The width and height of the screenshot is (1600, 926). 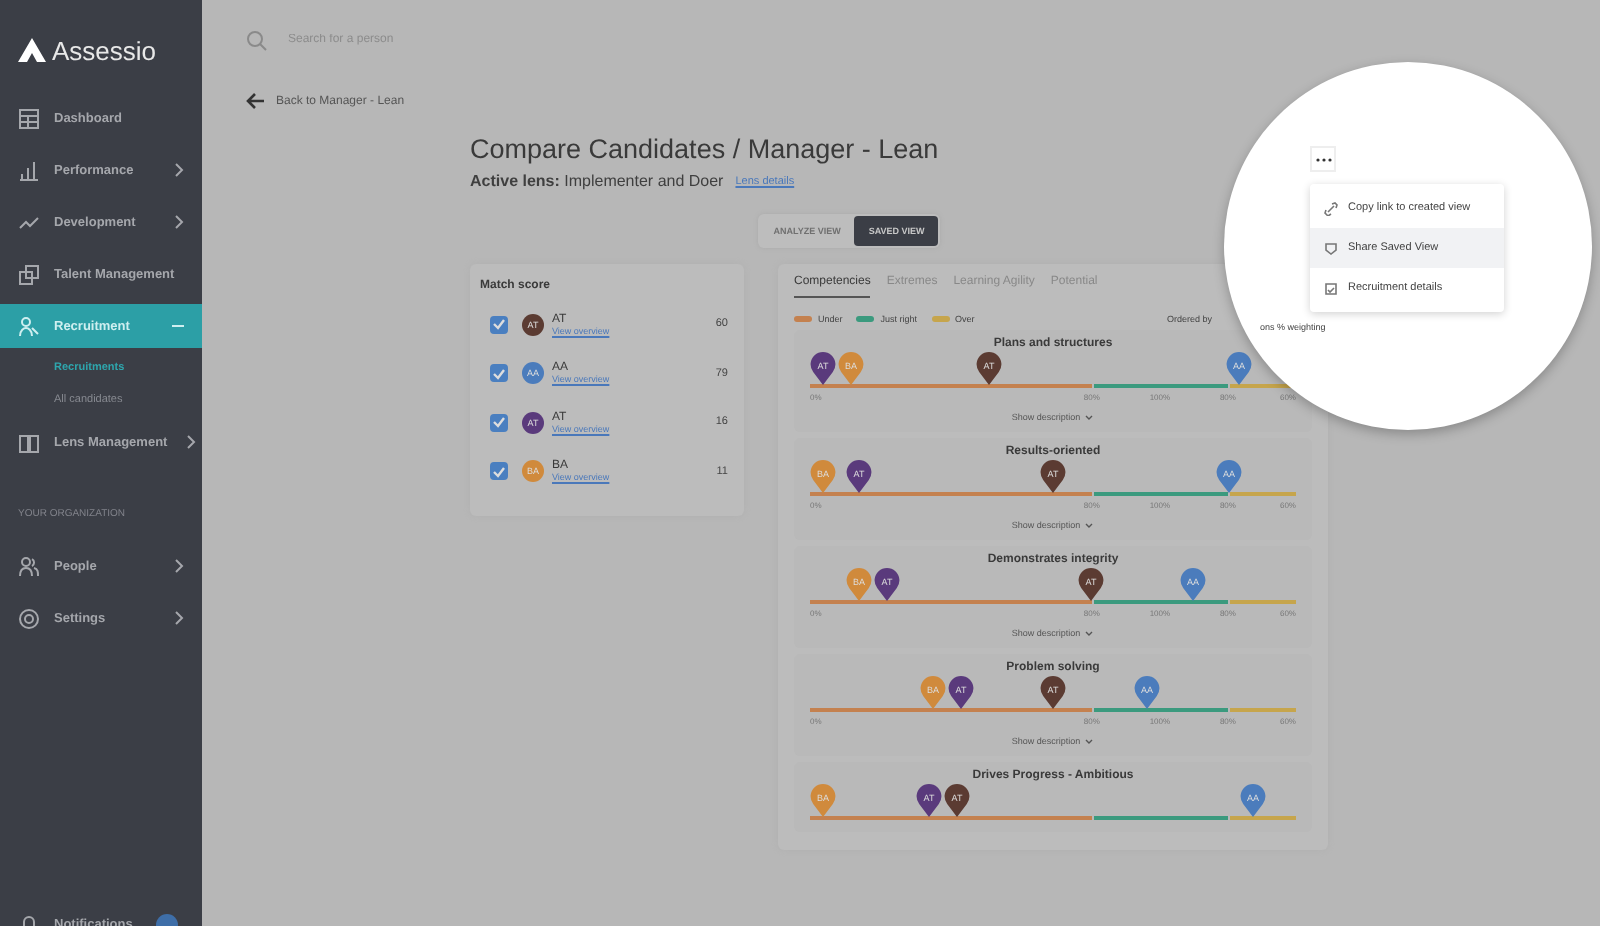 What do you see at coordinates (256, 101) in the screenshot?
I see `arrow-left-icon` at bounding box center [256, 101].